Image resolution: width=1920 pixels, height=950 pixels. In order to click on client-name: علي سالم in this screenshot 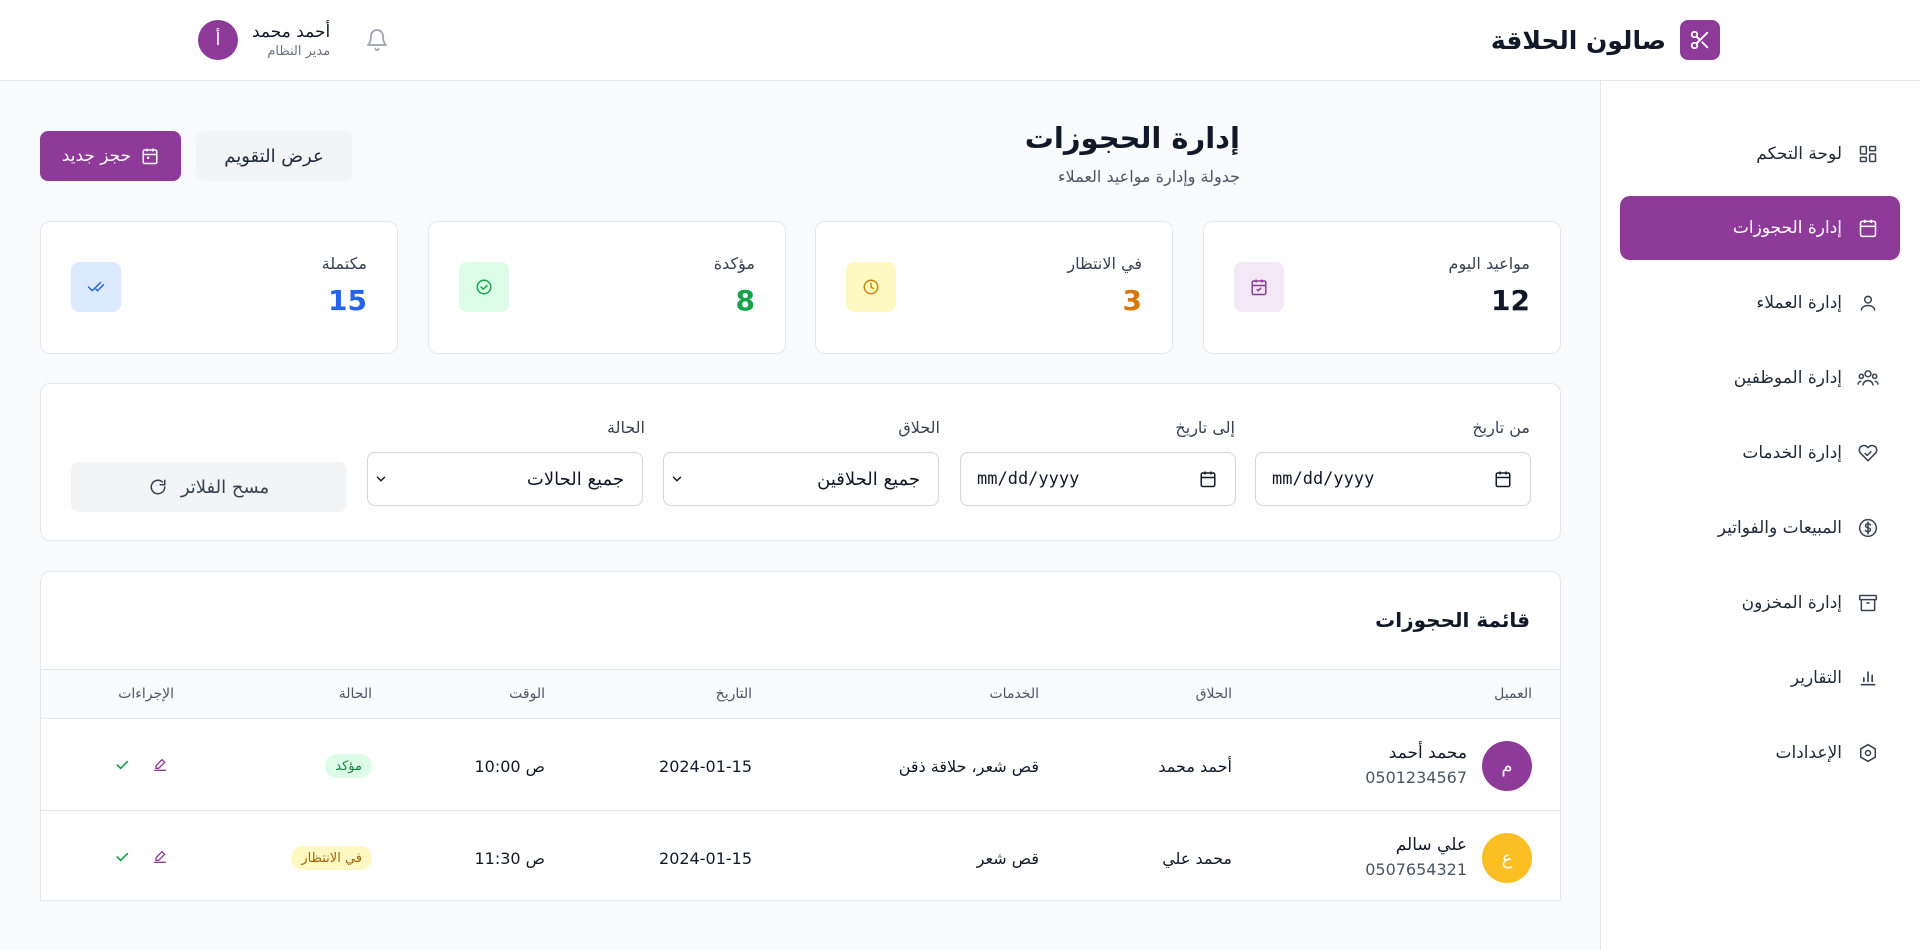, I will do `click(1431, 845)`.